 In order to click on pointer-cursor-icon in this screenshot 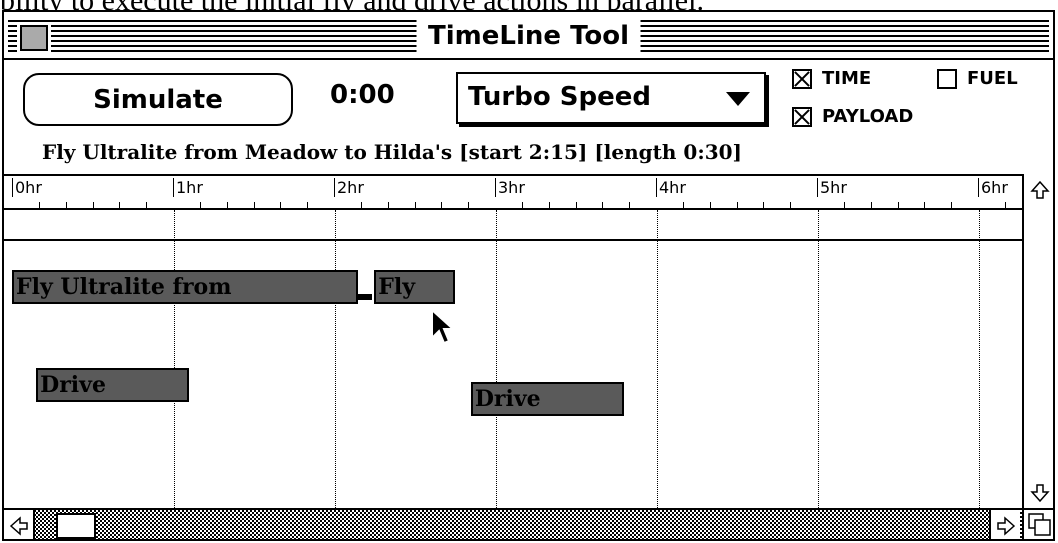, I will do `click(443, 326)`.